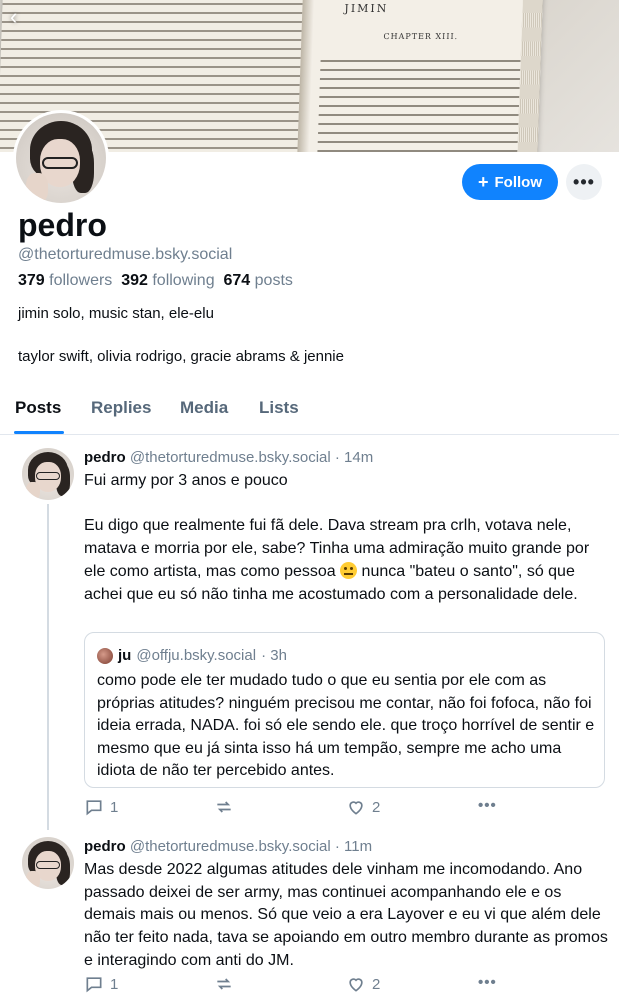 This screenshot has height=1000, width=619. What do you see at coordinates (483, 182) in the screenshot?
I see `plus-icon: +` at bounding box center [483, 182].